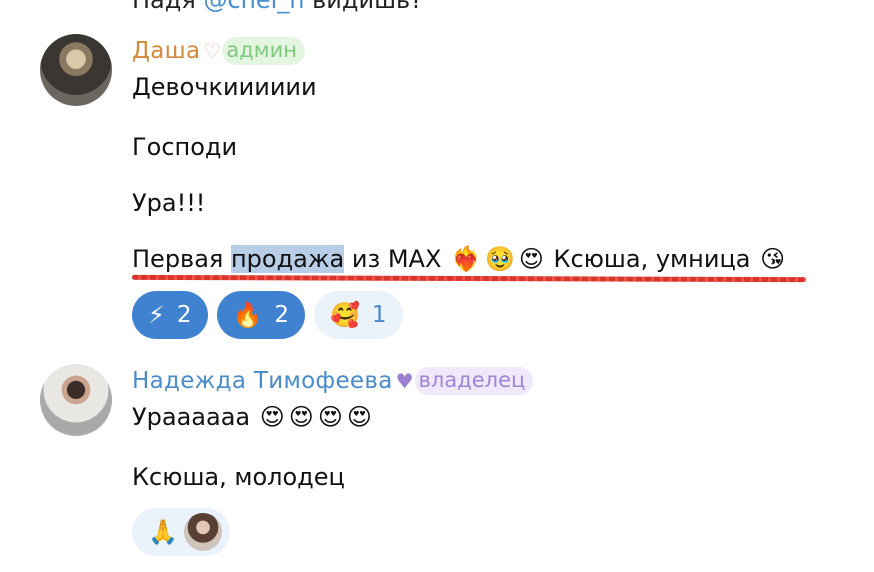 The width and height of the screenshot is (874, 572). Describe the element at coordinates (76, 70) in the screenshot. I see `avatar-dasha` at that location.